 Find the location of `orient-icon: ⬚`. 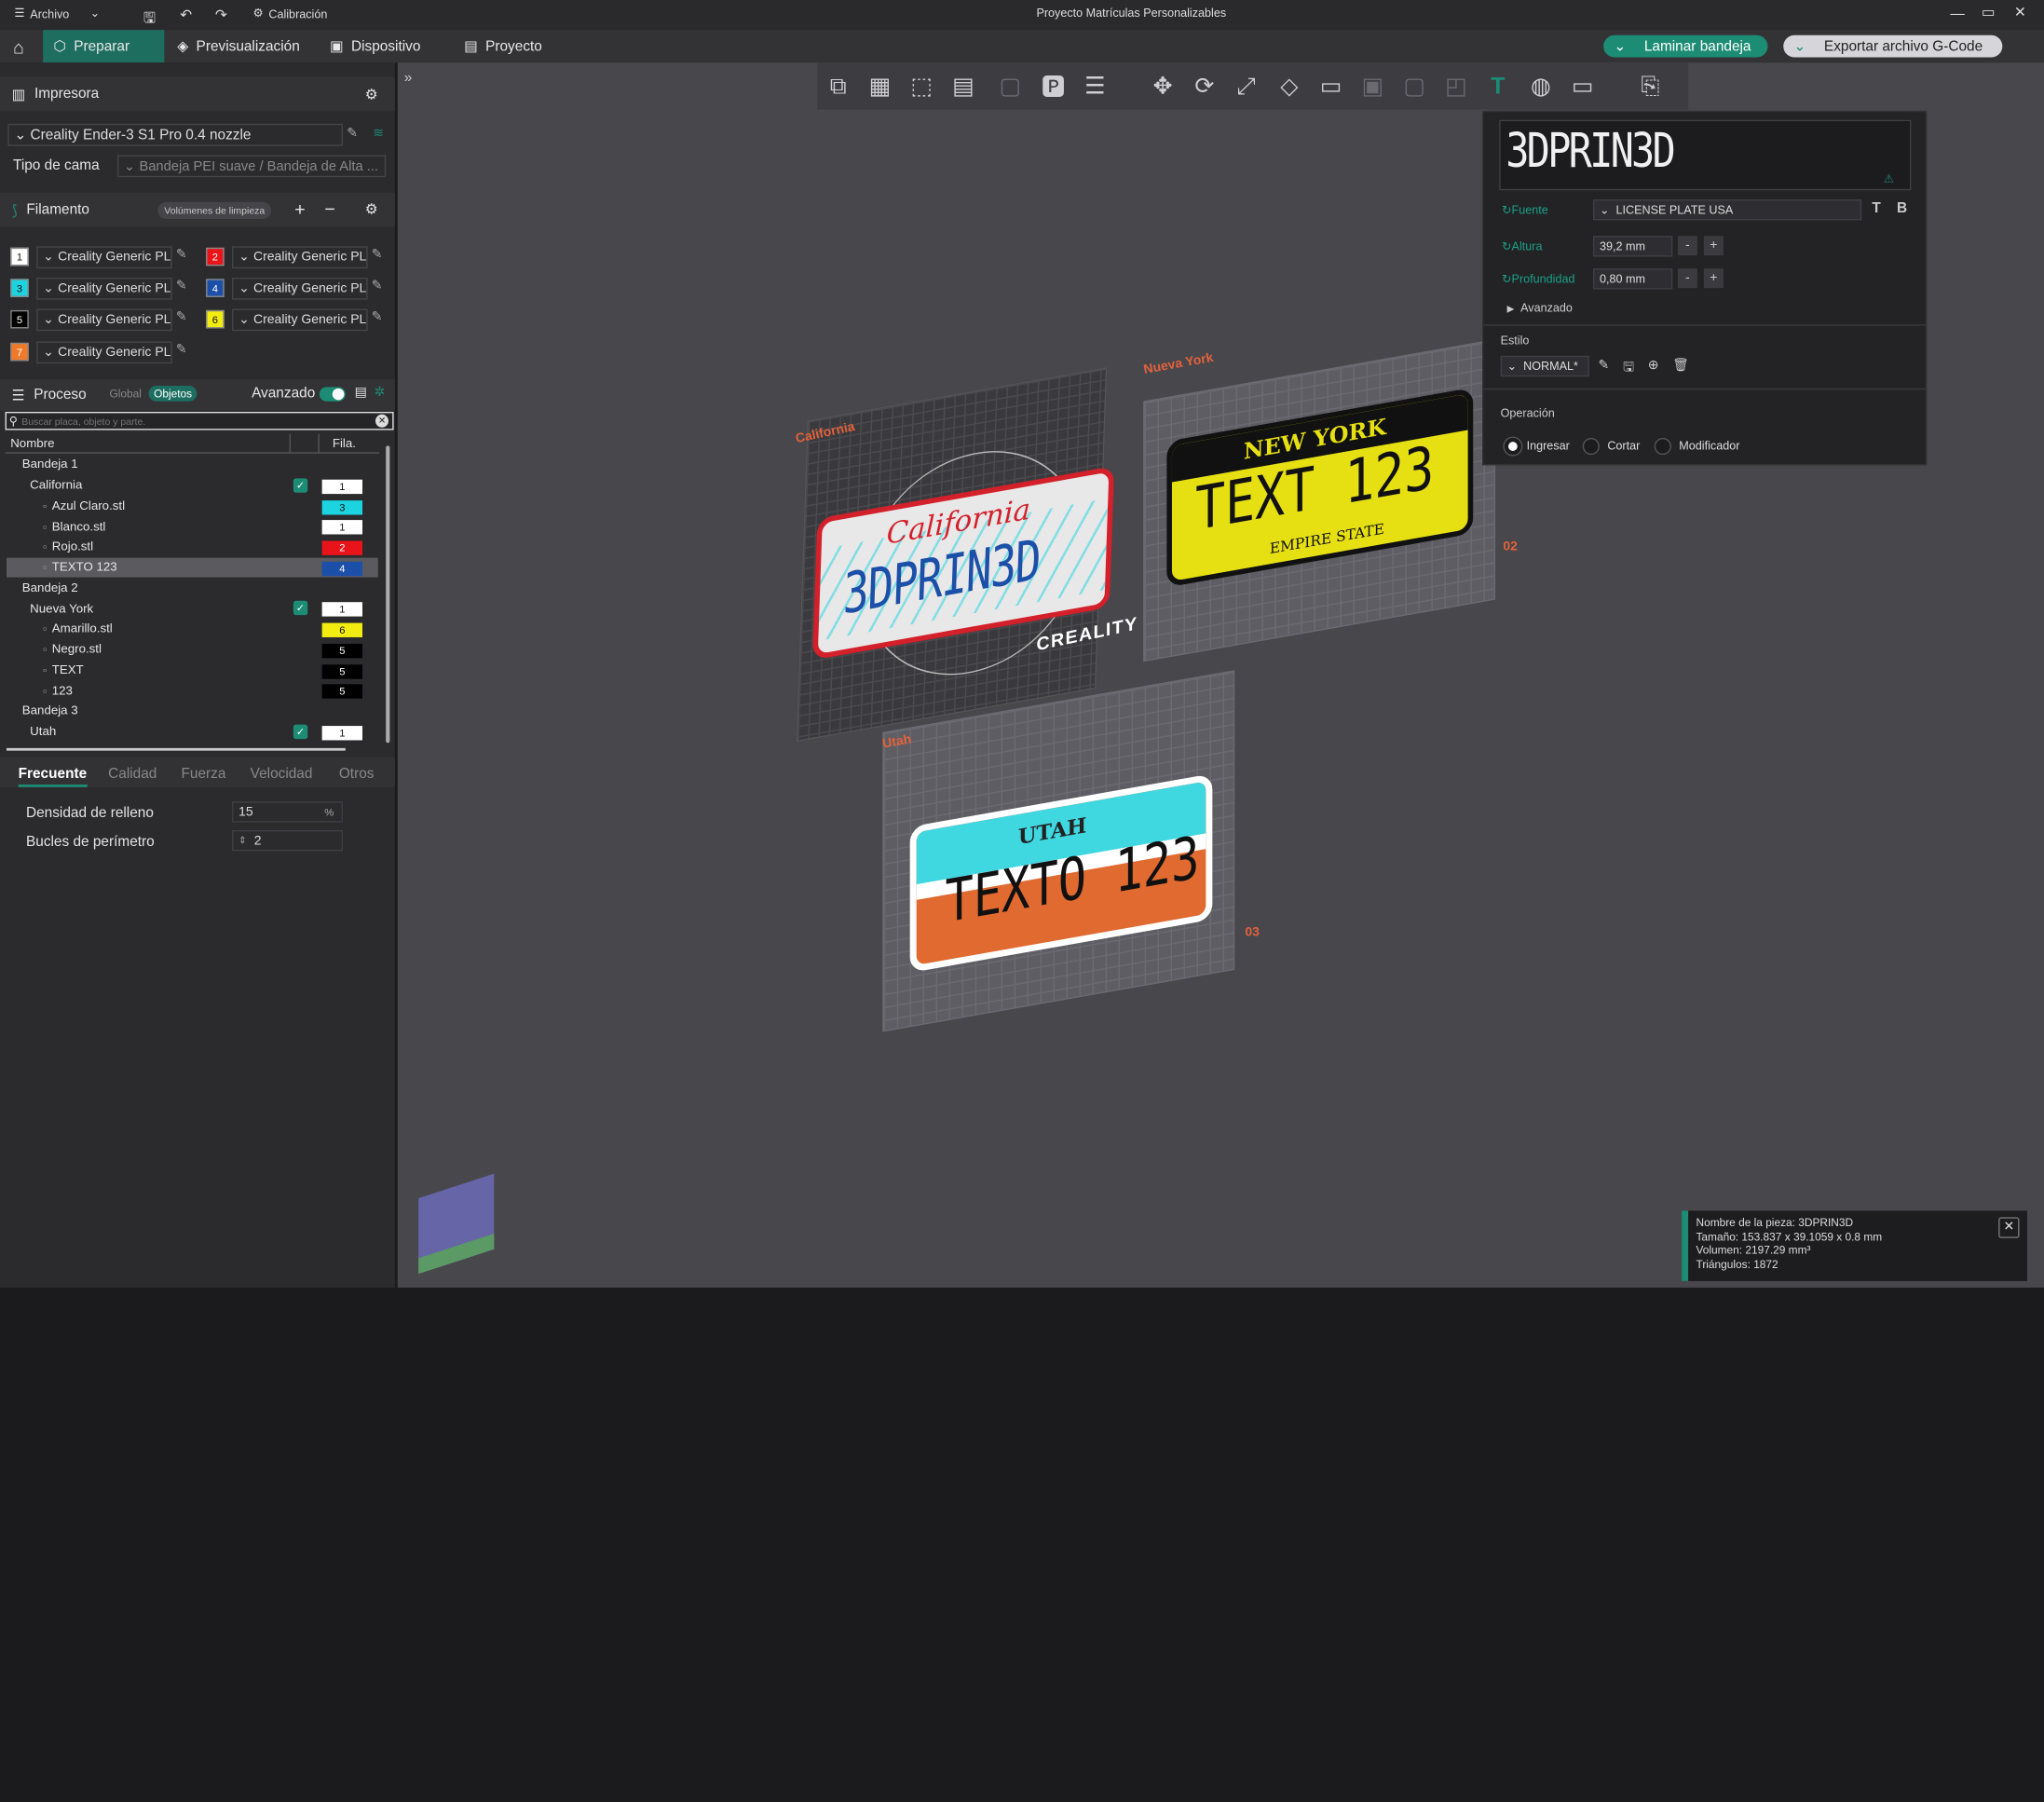

orient-icon: ⬚ is located at coordinates (921, 85).